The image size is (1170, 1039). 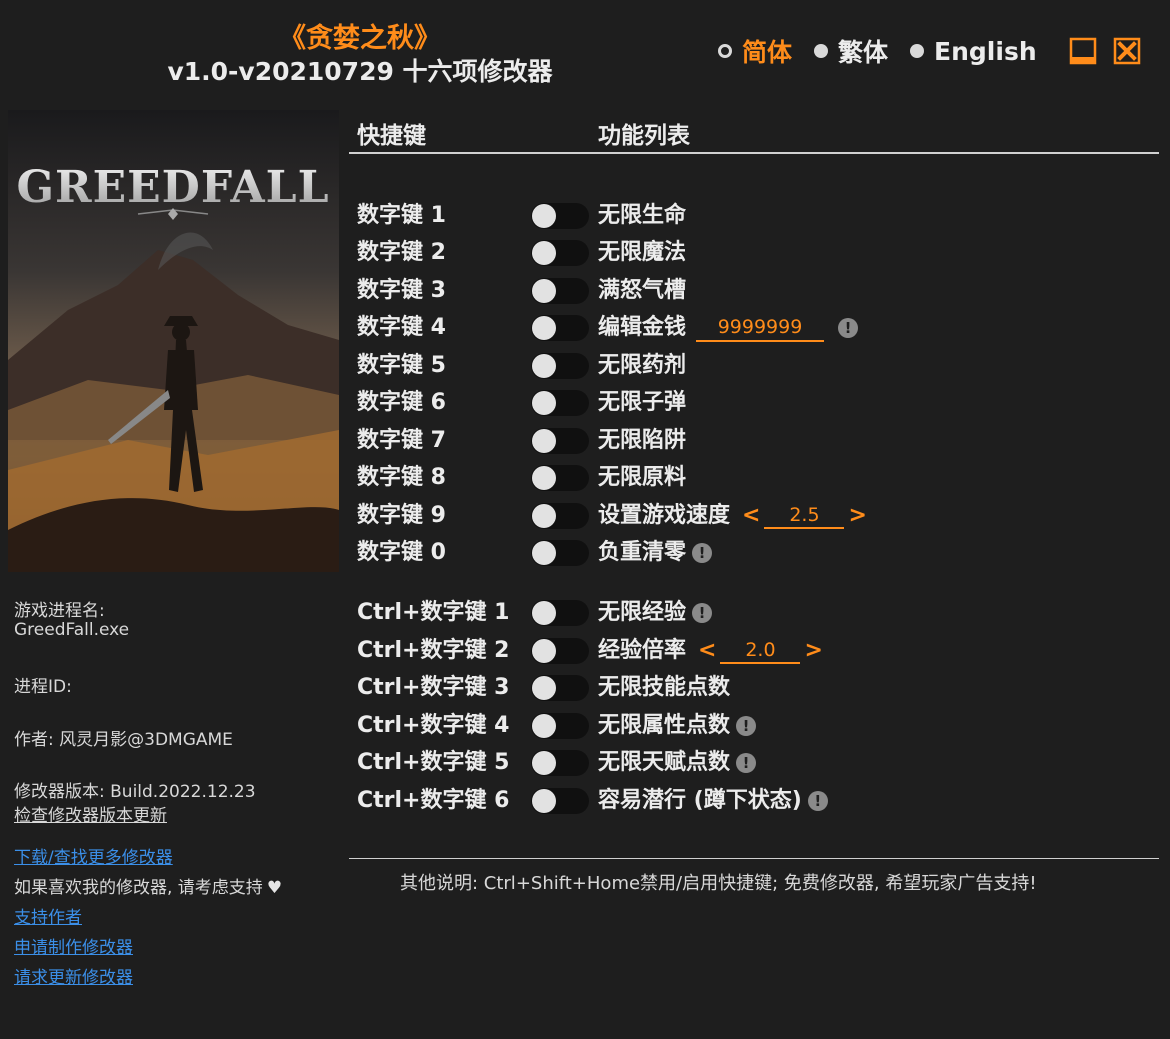 I want to click on money-input, so click(x=760, y=328).